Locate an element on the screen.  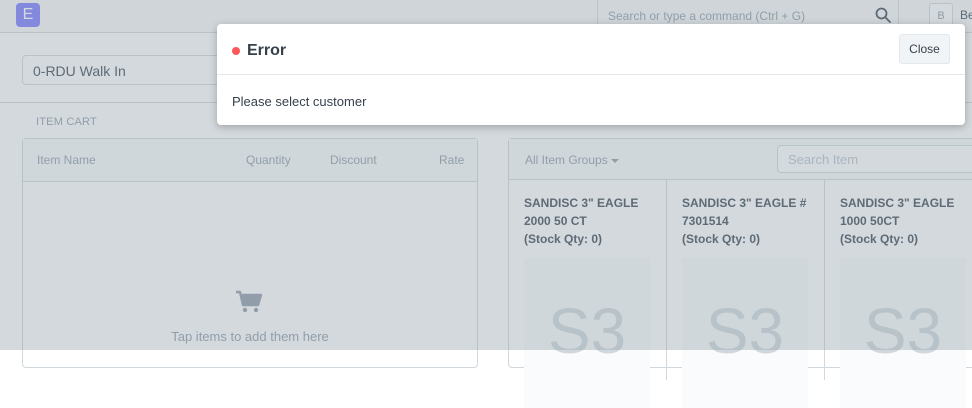
error-indicator-dot is located at coordinates (236, 51).